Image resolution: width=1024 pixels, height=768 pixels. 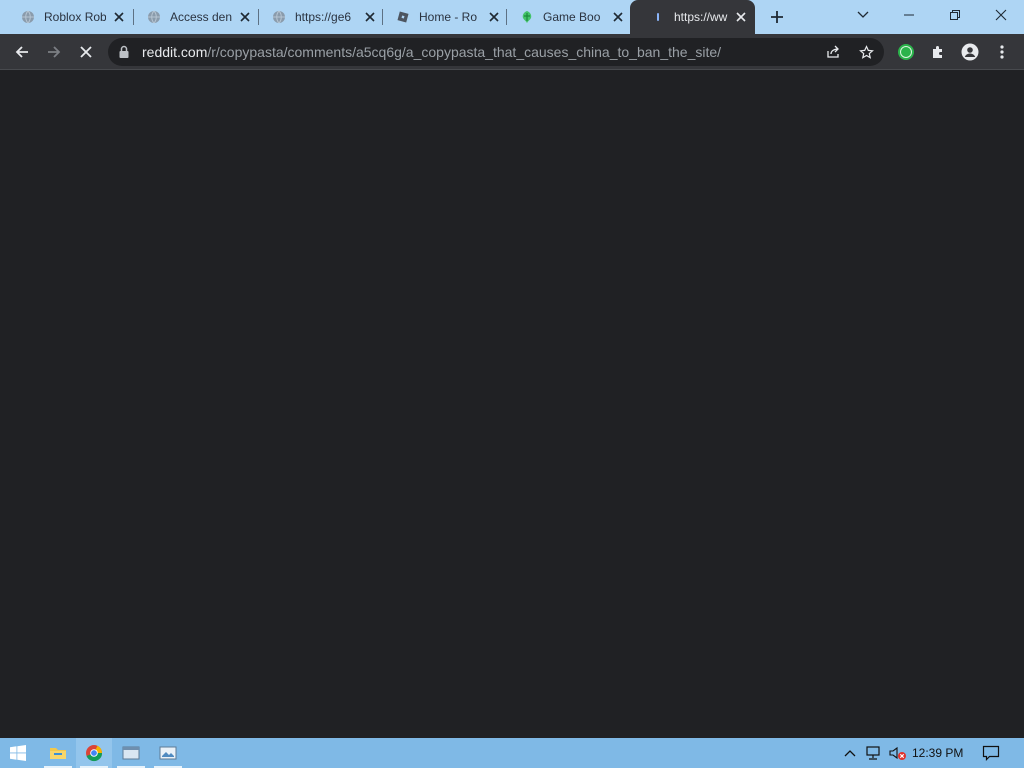 I want to click on extensions-button, so click(x=938, y=52).